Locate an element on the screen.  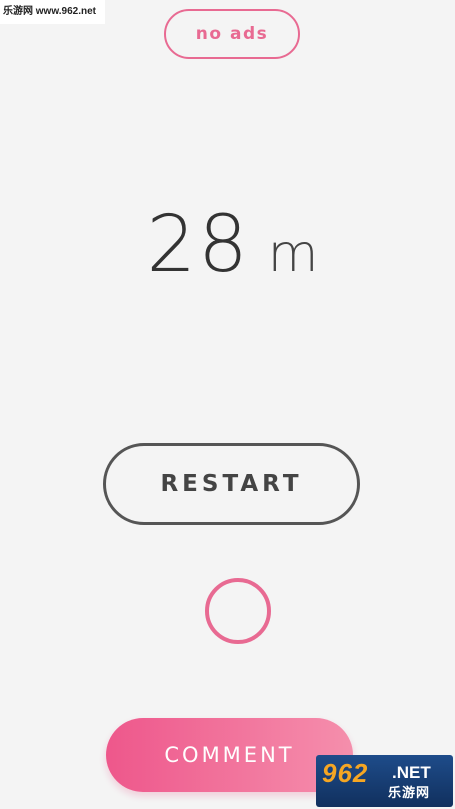
restart-button: RESTART is located at coordinates (231, 484).